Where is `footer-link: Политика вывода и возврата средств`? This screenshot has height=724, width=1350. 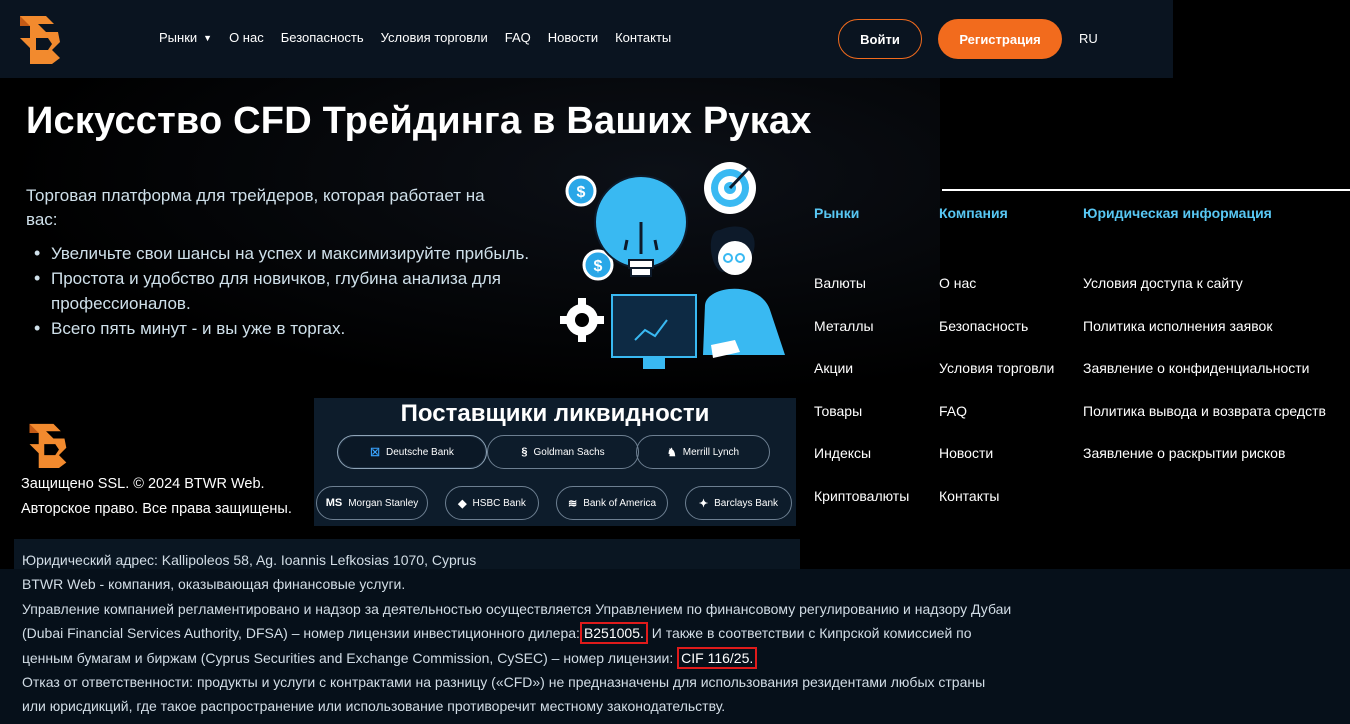
footer-link: Политика вывода и возврата средств is located at coordinates (1204, 424).